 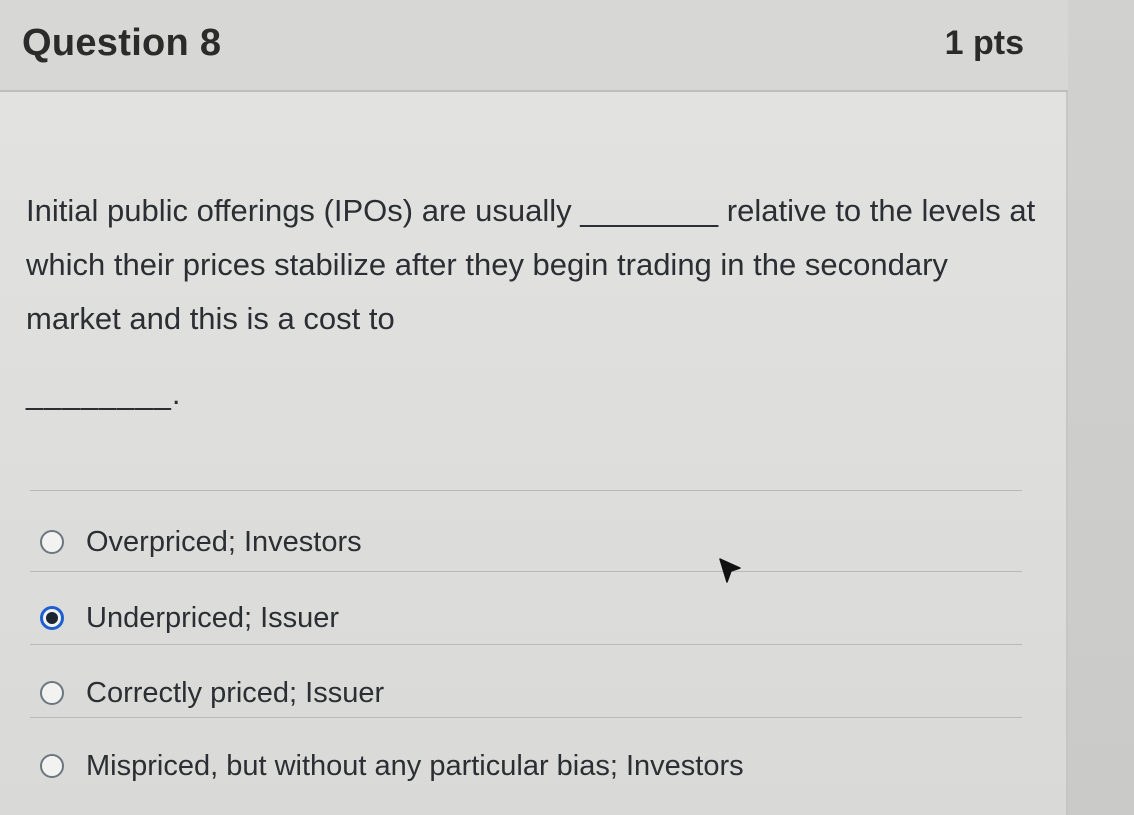 I want to click on answer-label-3: Correctly priced; Issuer, so click(x=235, y=692).